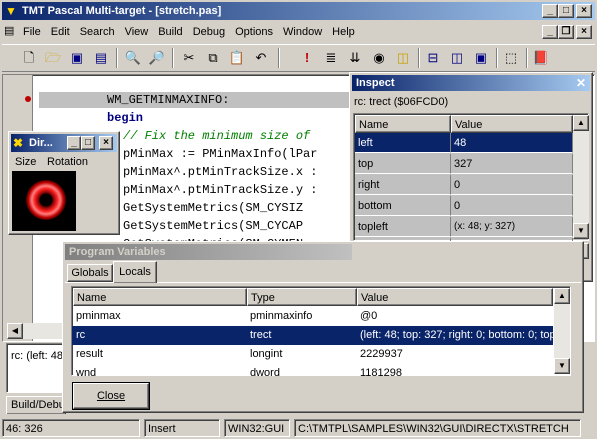 This screenshot has width=597, height=439. Describe the element at coordinates (403, 185) in the screenshot. I see `inspect-row-name: right` at that location.